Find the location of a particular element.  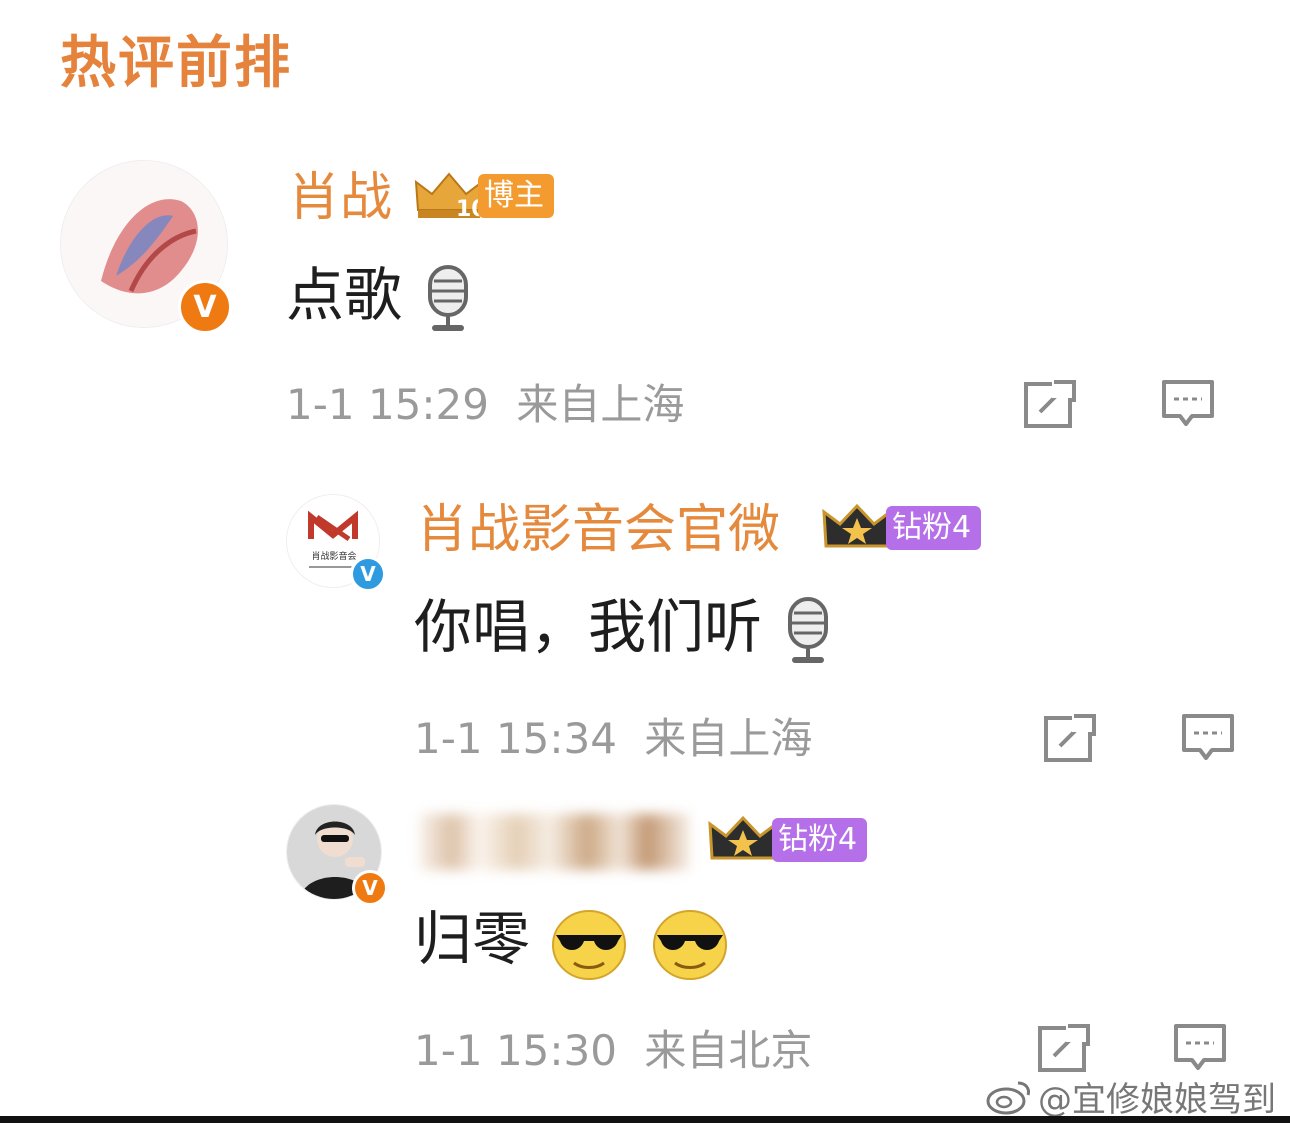

comment-username-blurred is located at coordinates (555, 842).